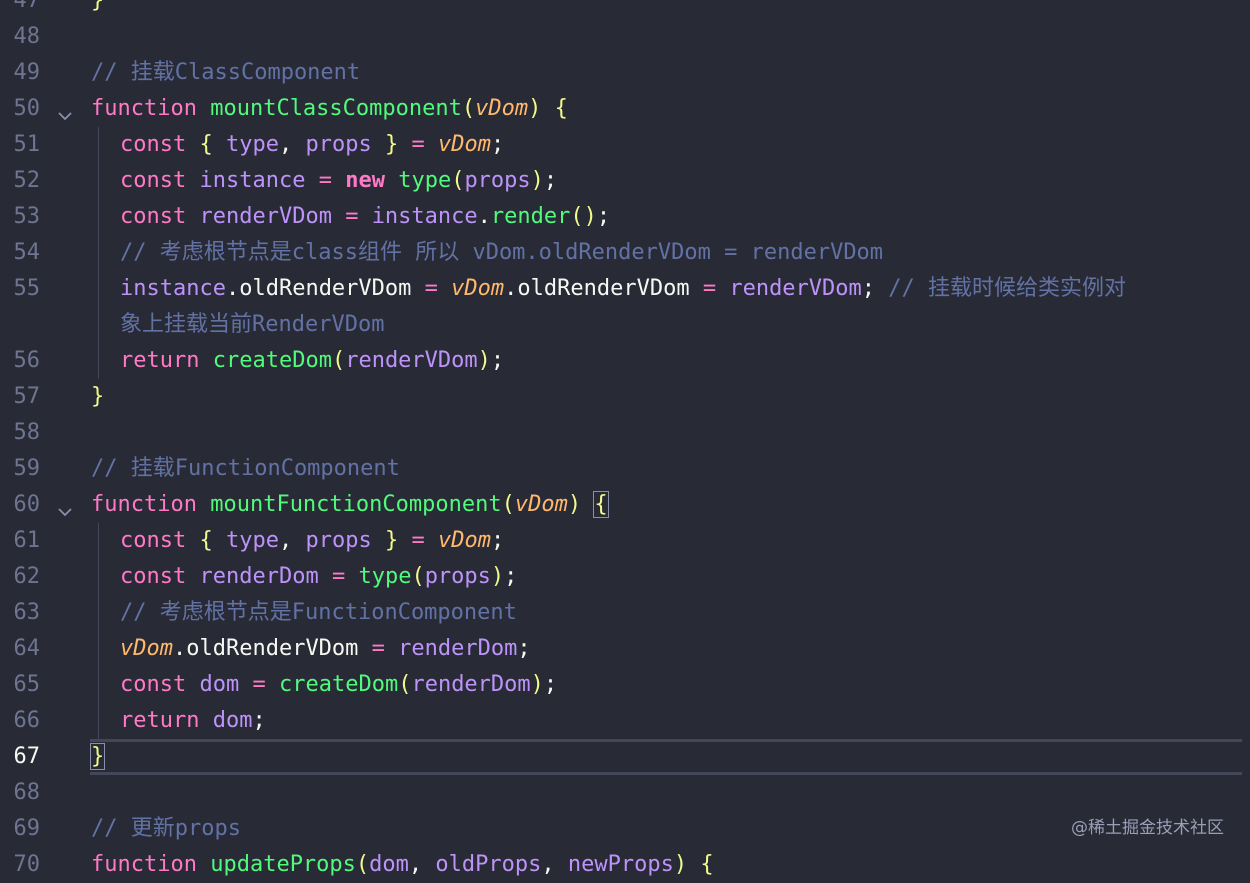 This screenshot has width=1250, height=883. What do you see at coordinates (27, 144) in the screenshot?
I see `line-number: 51` at bounding box center [27, 144].